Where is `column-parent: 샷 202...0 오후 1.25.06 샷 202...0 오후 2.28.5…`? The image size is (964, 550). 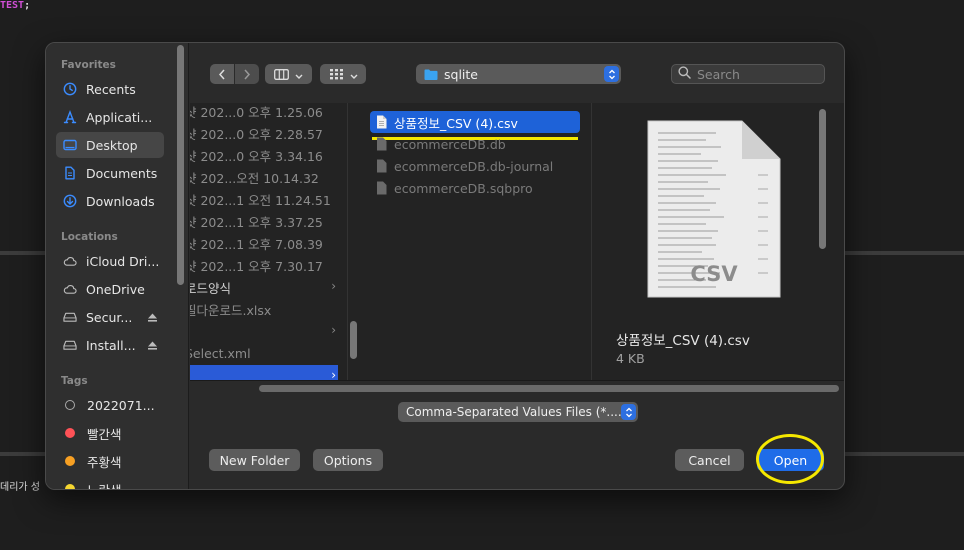
column-parent: 샷 202...0 오후 1.25.06 샷 202...0 오후 2.28.5… is located at coordinates (269, 241).